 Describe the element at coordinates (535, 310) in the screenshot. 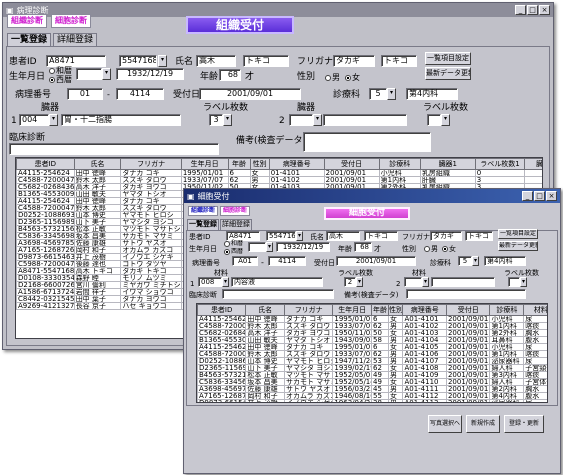

I see `column-header: 材料1` at that location.